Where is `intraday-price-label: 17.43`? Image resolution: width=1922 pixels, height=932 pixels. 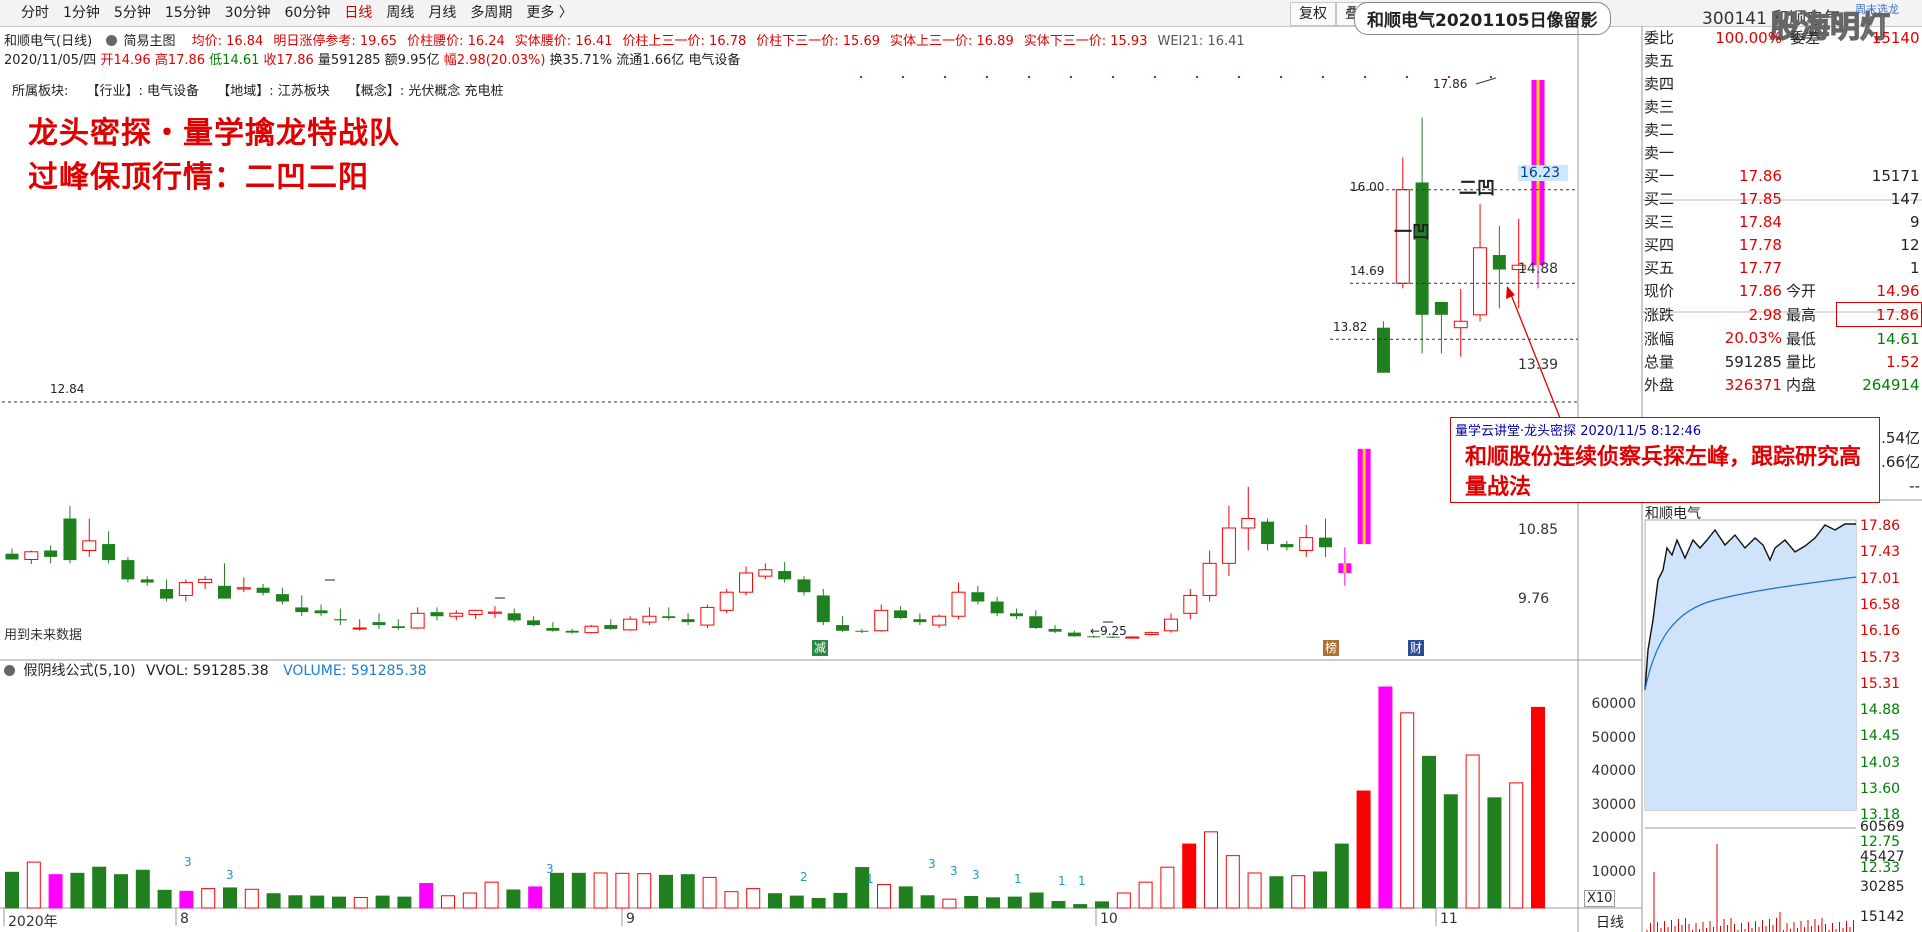
intraday-price-label: 17.43 is located at coordinates (1880, 552).